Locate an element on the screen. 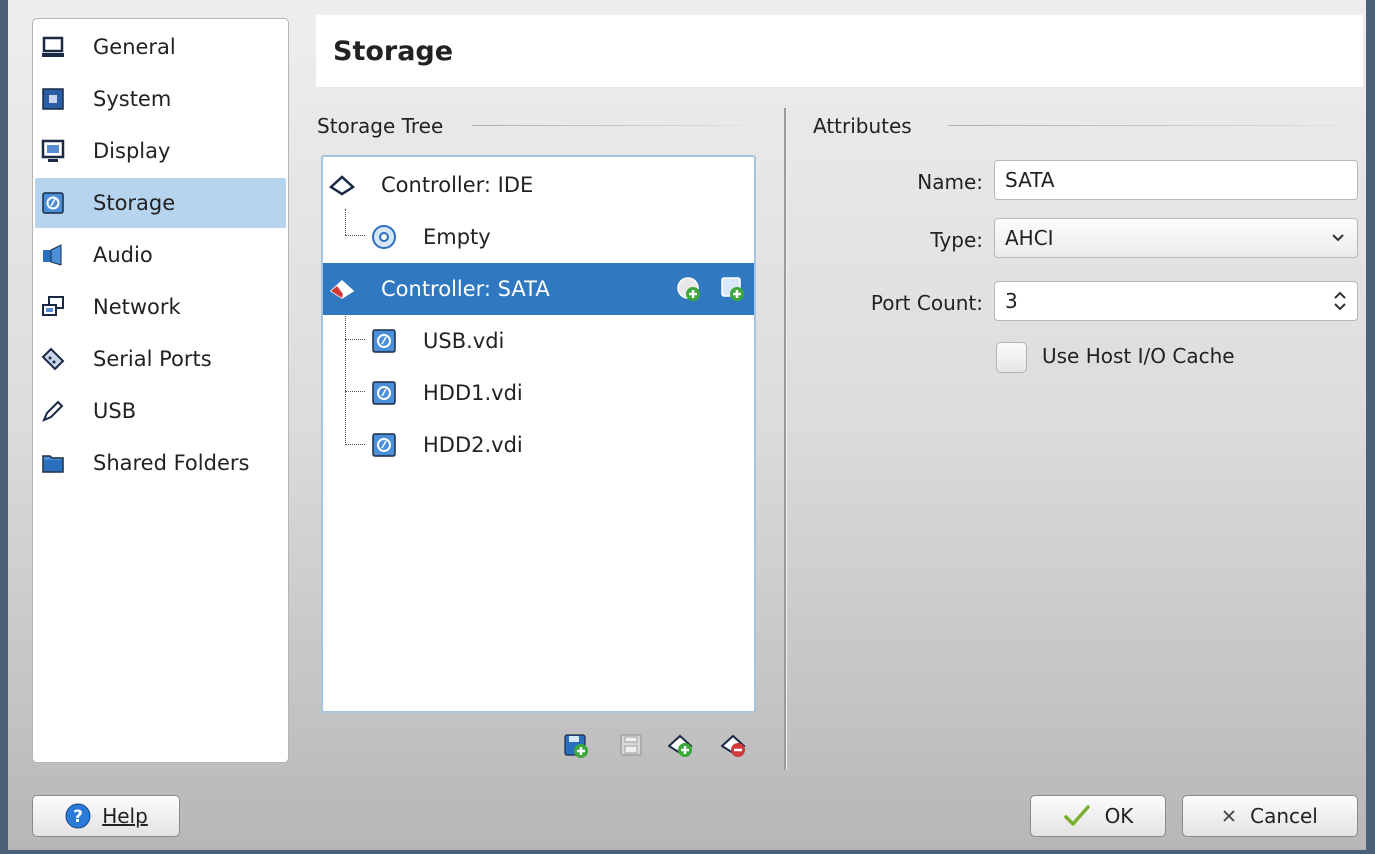 This screenshot has width=1375, height=854. sidebar-item-network: Network is located at coordinates (160, 307).